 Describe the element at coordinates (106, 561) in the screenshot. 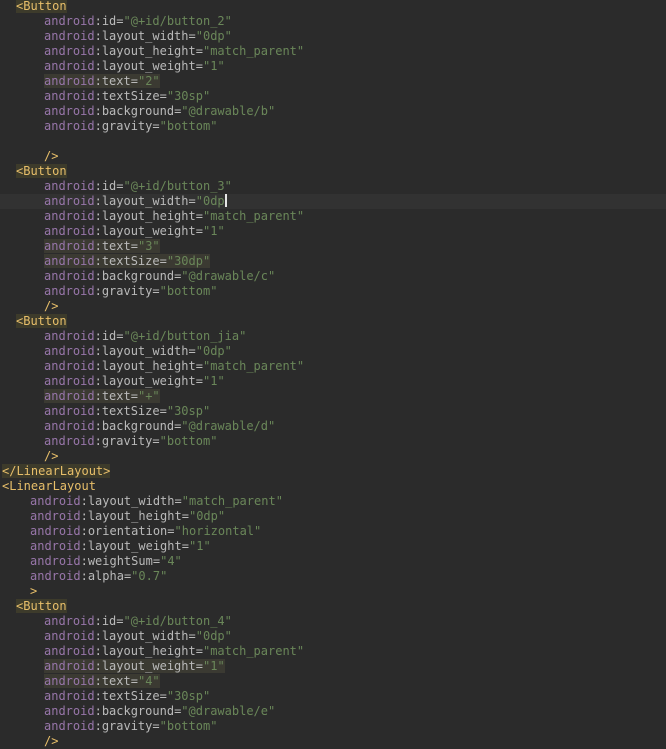

I see `code-line-content: android:weightSum="4"` at that location.